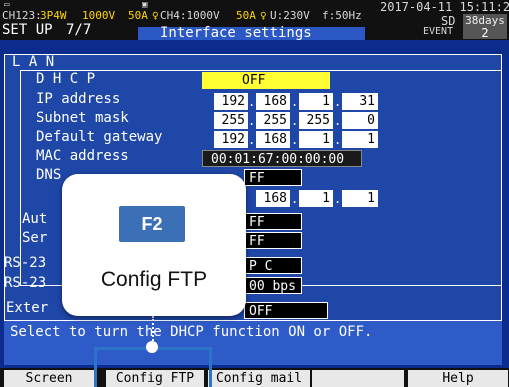 This screenshot has width=509, height=387. I want to click on callout-label: Config FTP, so click(154, 279).